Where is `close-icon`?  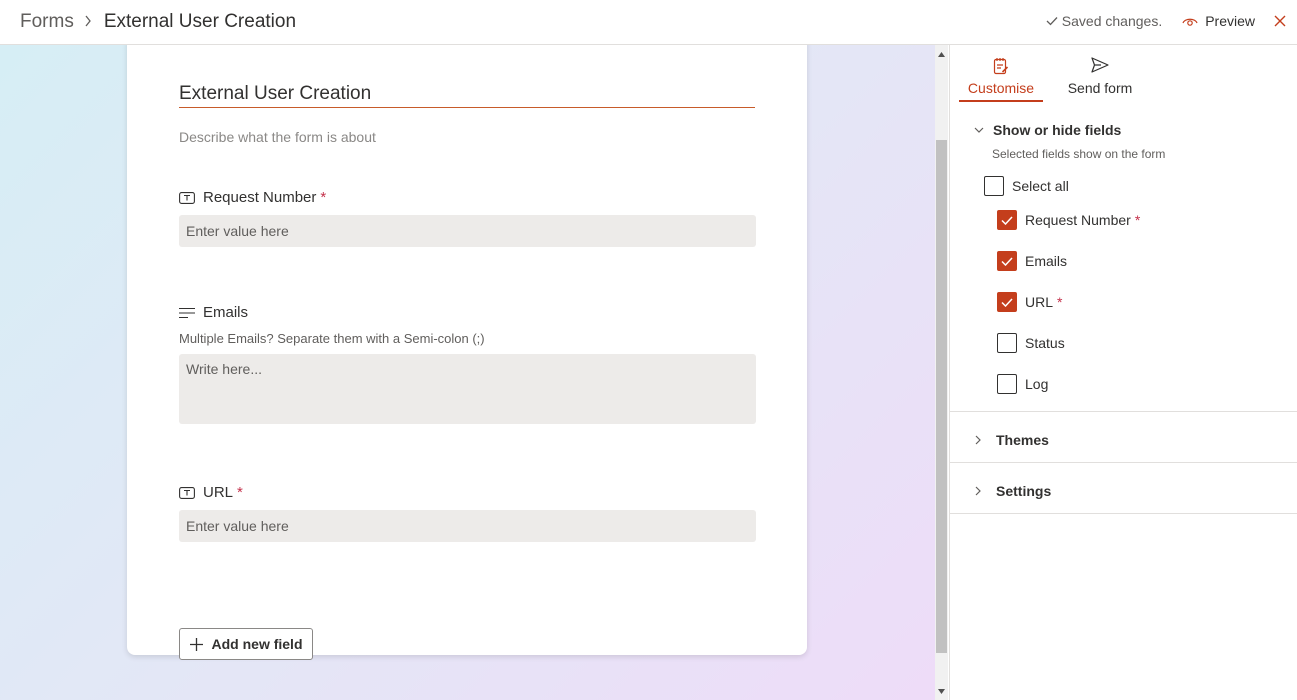
close-icon is located at coordinates (1280, 21).